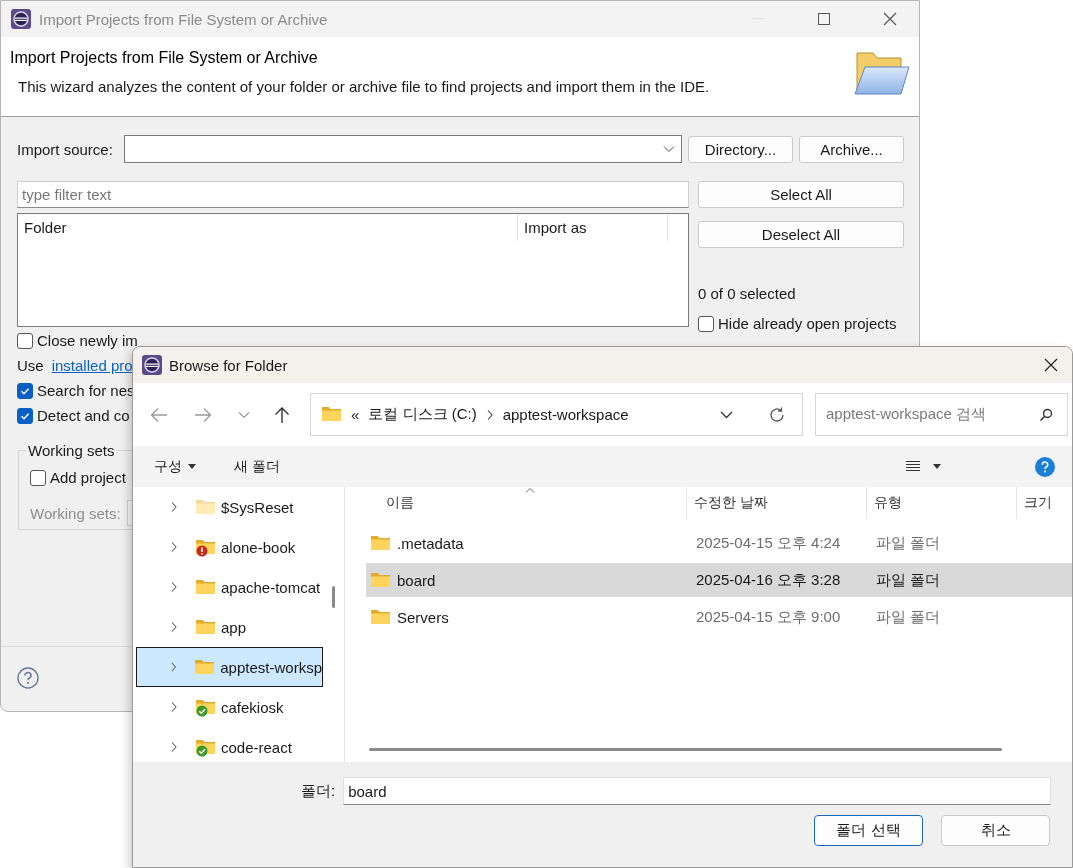  I want to click on command-button: 새 폴더, so click(257, 466).